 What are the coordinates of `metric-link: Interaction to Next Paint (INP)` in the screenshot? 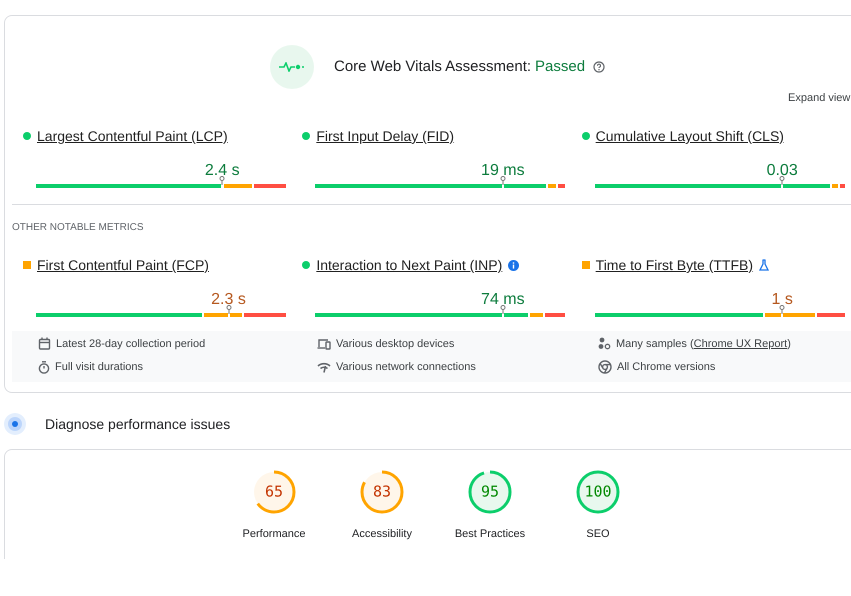 It's located at (409, 265).